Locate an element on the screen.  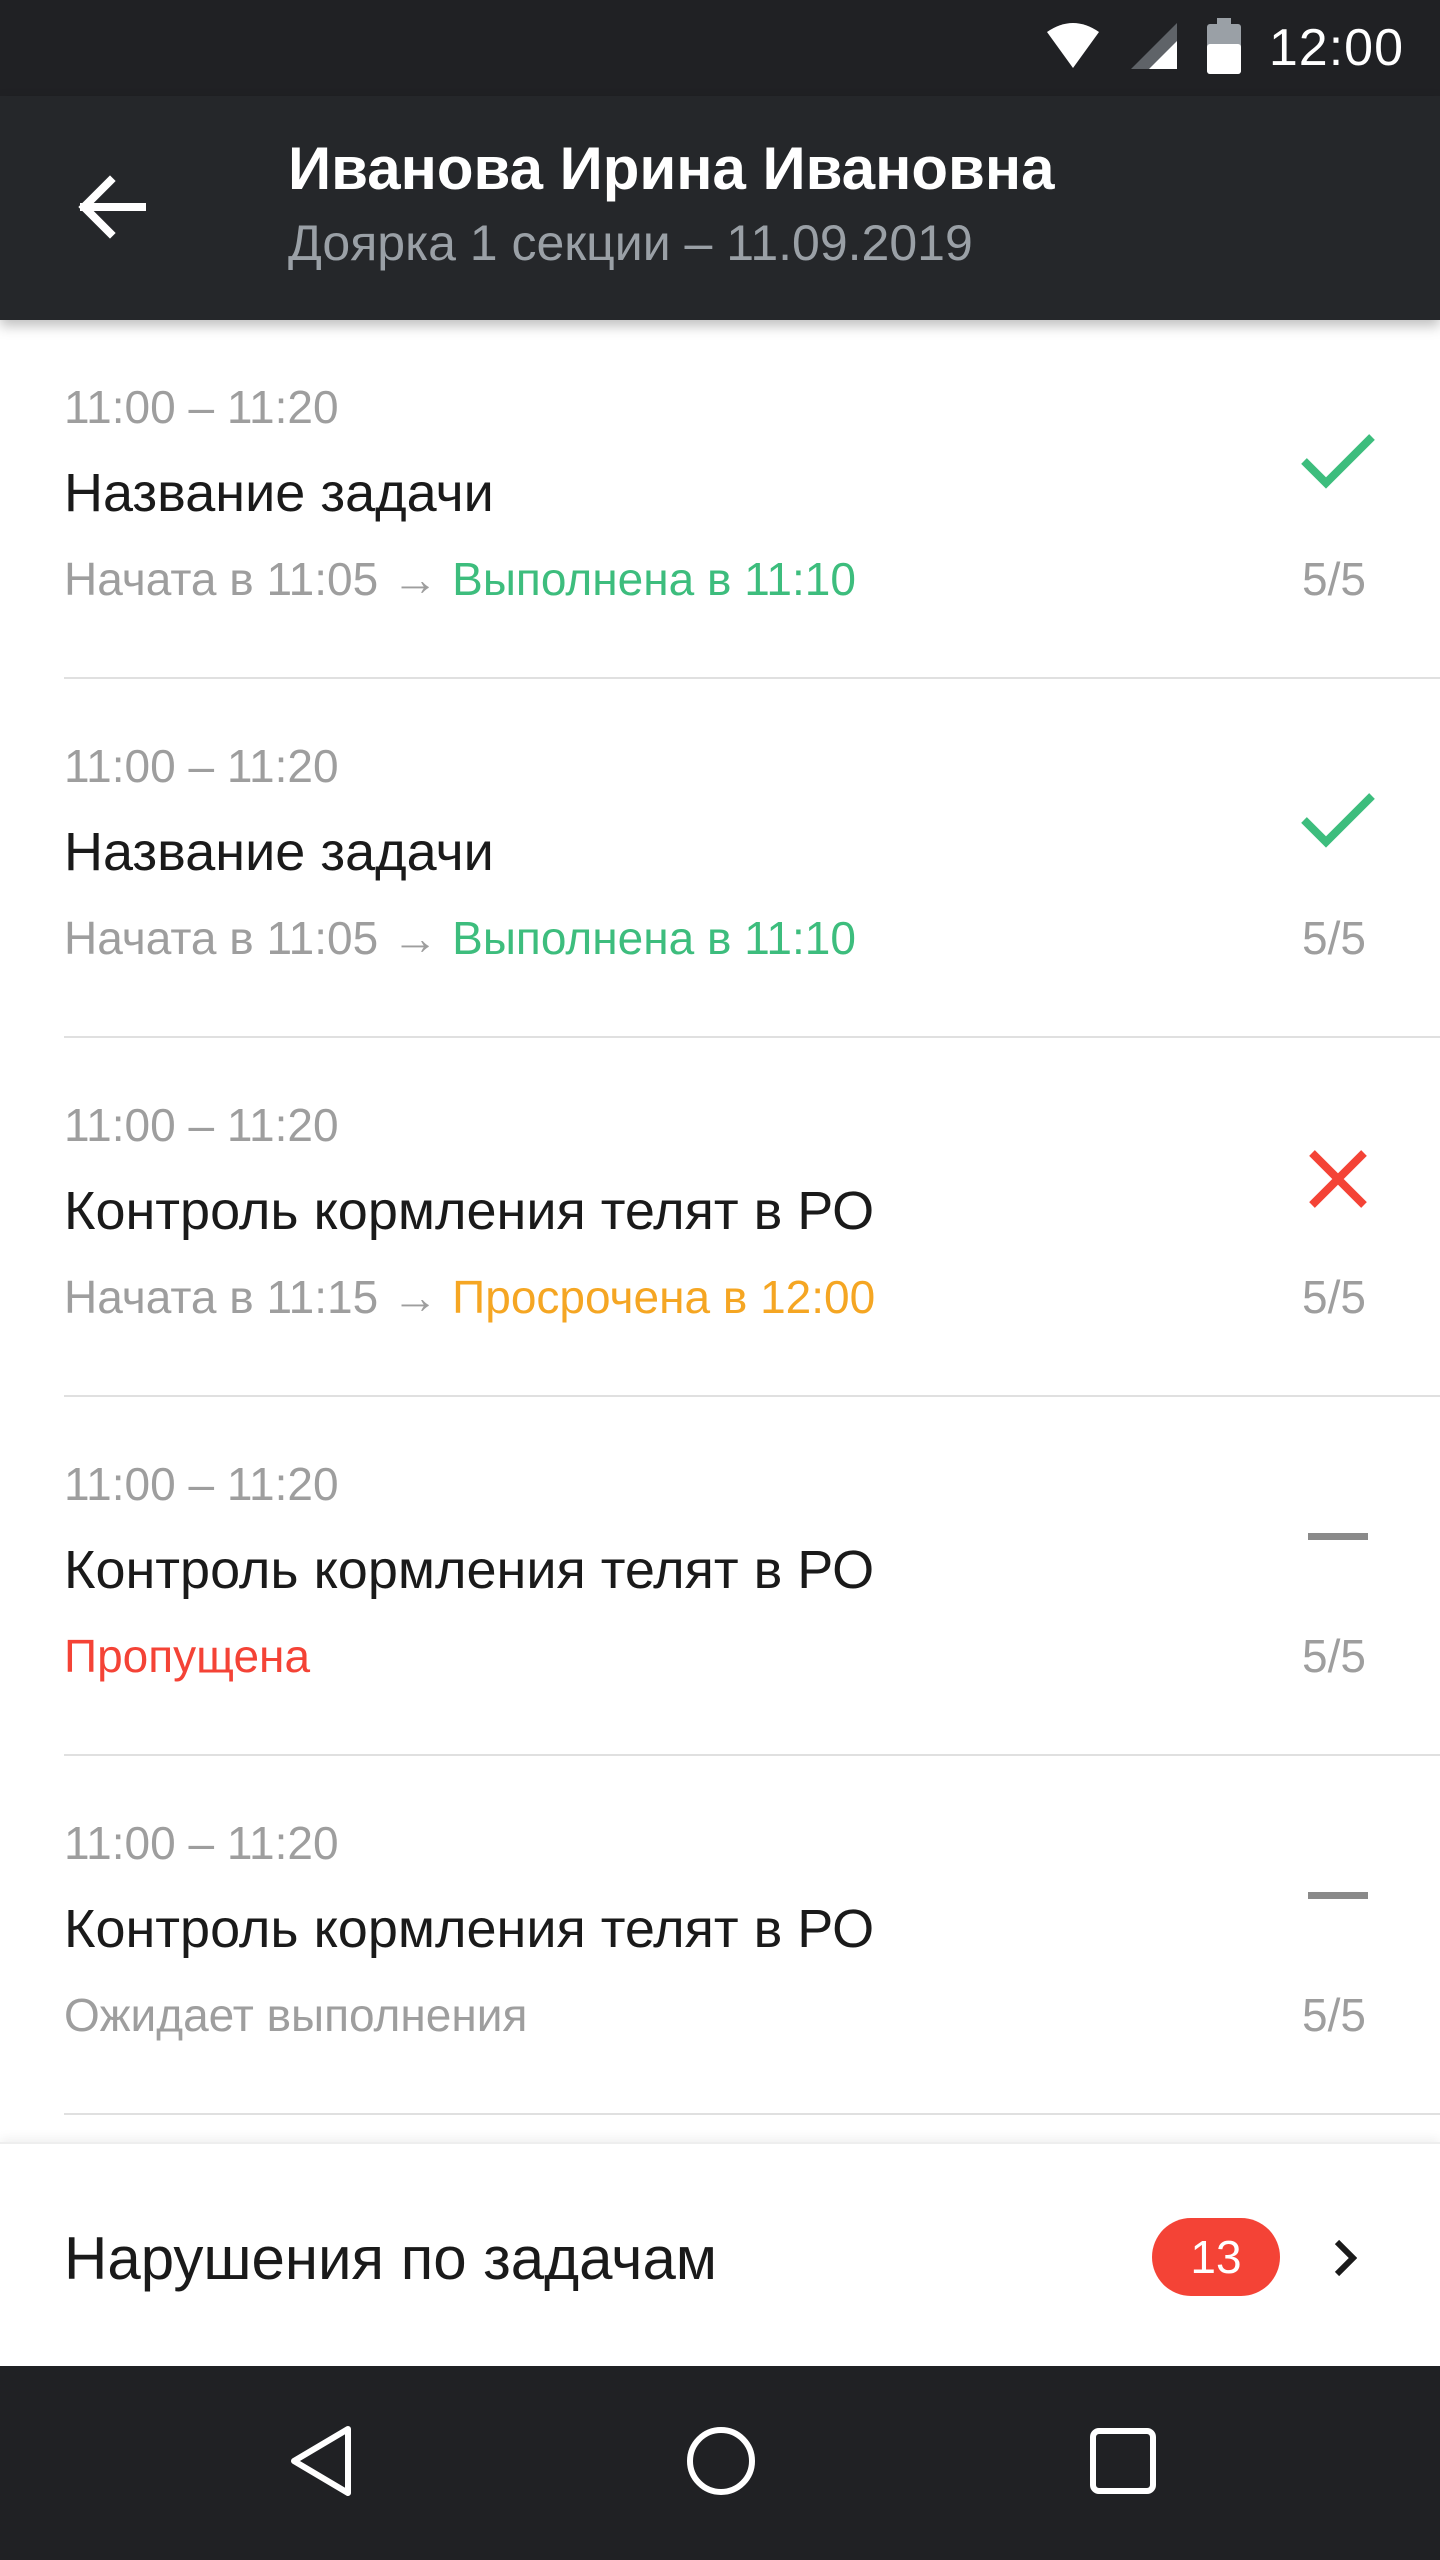
nav-home-icon is located at coordinates (721, 2463).